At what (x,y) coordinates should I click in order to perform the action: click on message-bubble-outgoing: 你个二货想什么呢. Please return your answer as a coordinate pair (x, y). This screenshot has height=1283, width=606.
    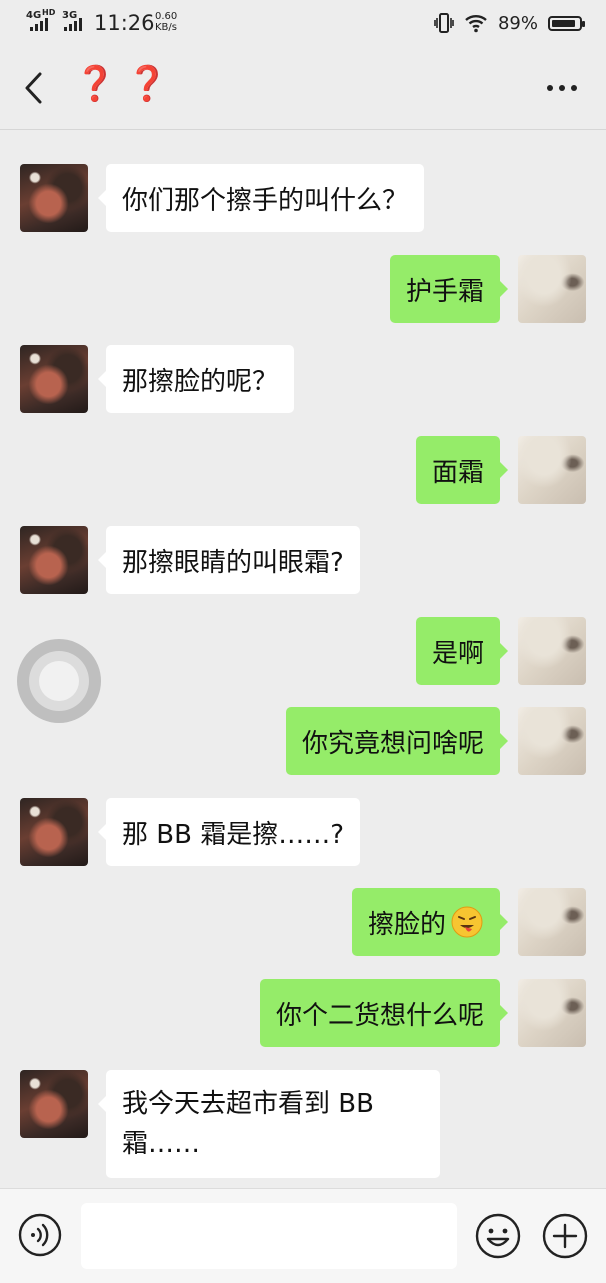
    Looking at the image, I should click on (384, 1013).